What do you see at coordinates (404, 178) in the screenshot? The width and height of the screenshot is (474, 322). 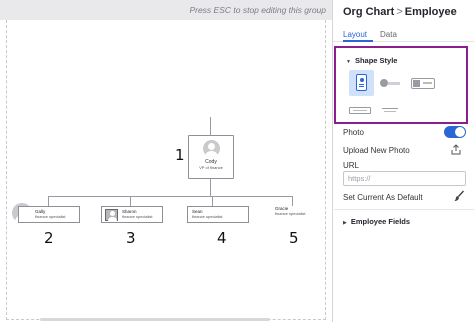 I see `url-input` at bounding box center [404, 178].